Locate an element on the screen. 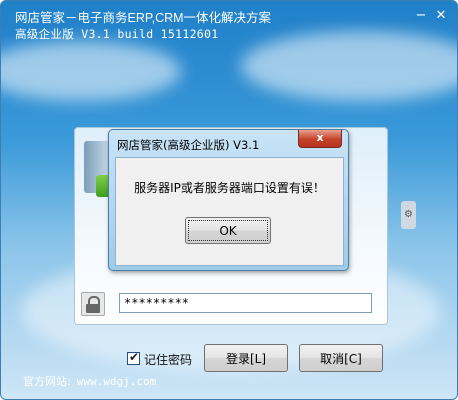 The height and width of the screenshot is (400, 458). checkmark-icon: ✔ is located at coordinates (134, 357).